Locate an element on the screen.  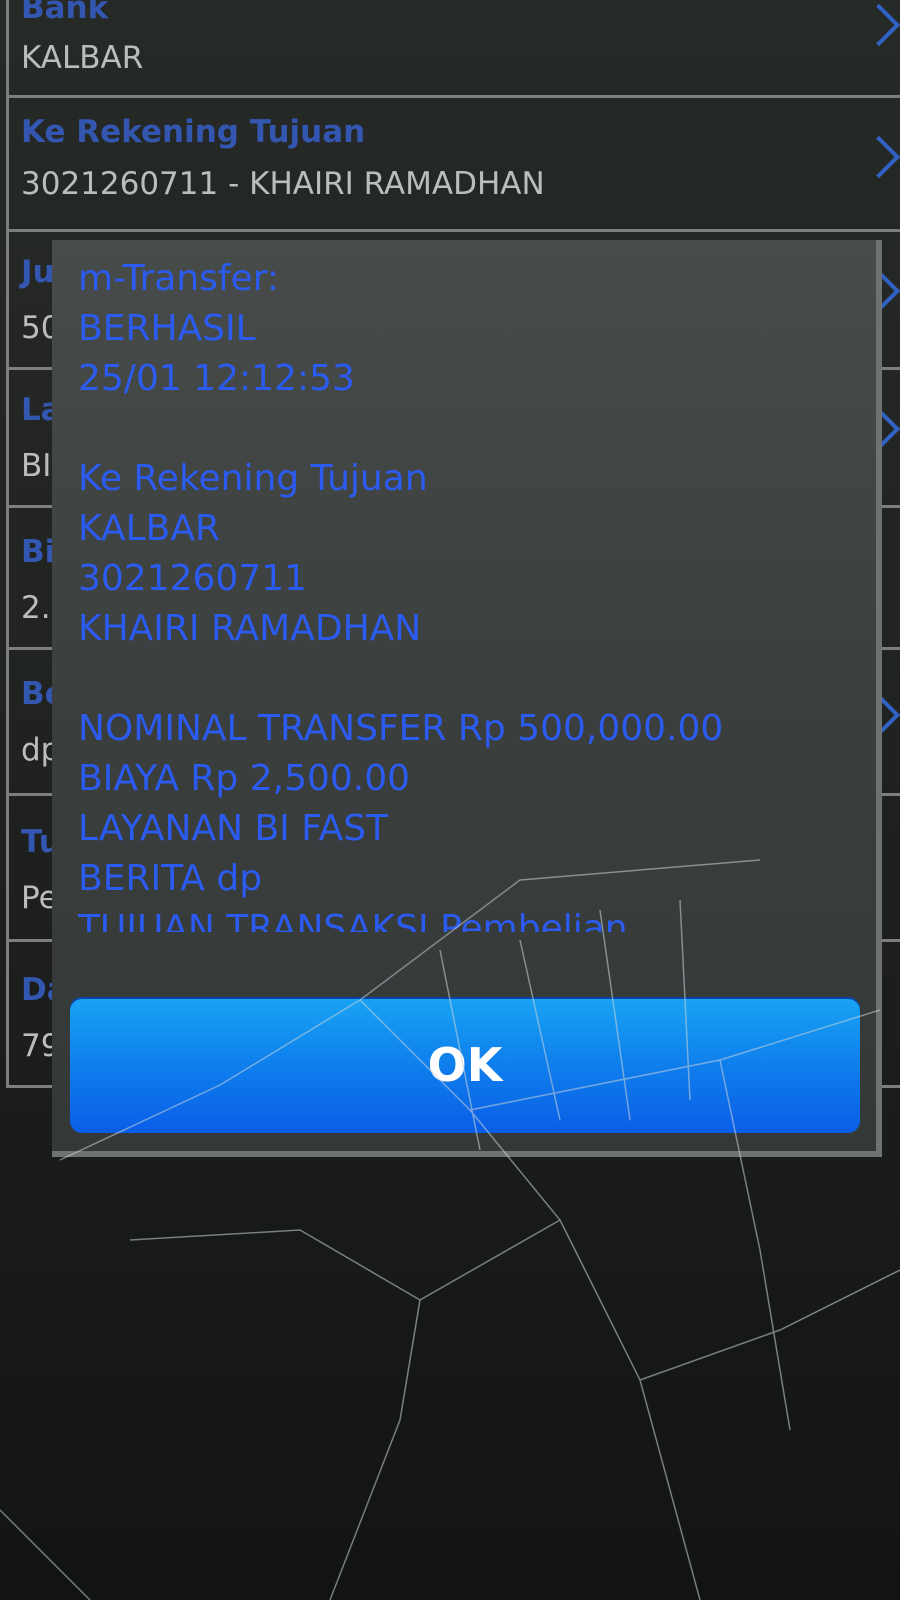
dialog-line-nominal: NOMINAL TRANSFER Rp 500,000.00 is located at coordinates (401, 728).